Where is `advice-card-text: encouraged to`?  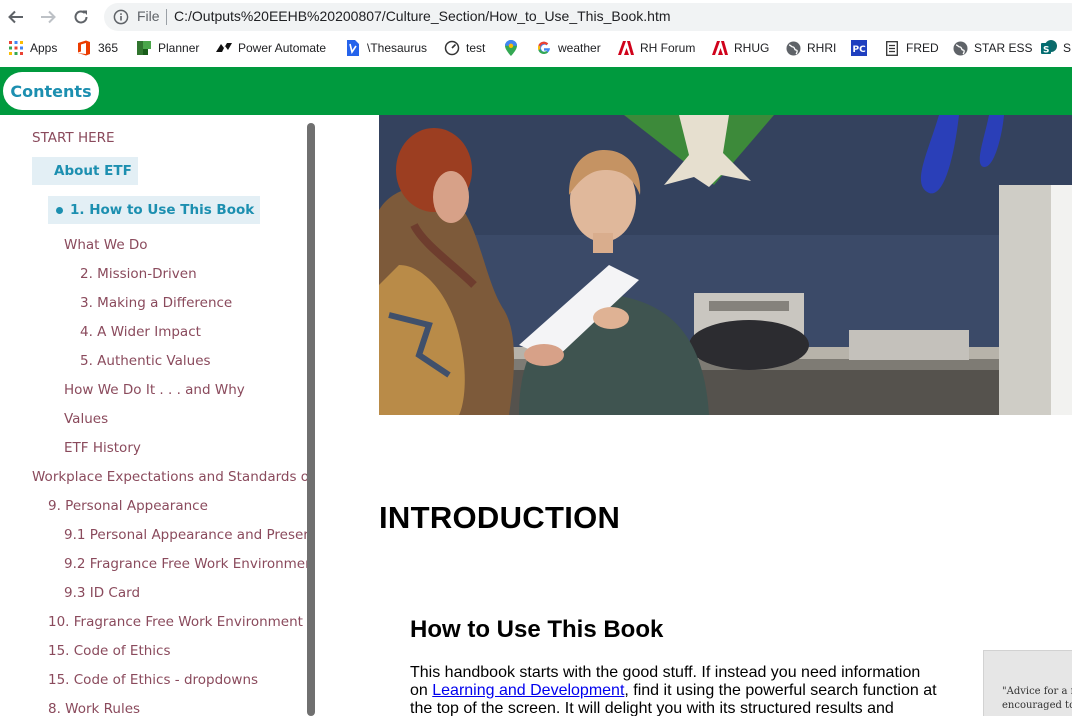 advice-card-text: encouraged to is located at coordinates (1037, 705).